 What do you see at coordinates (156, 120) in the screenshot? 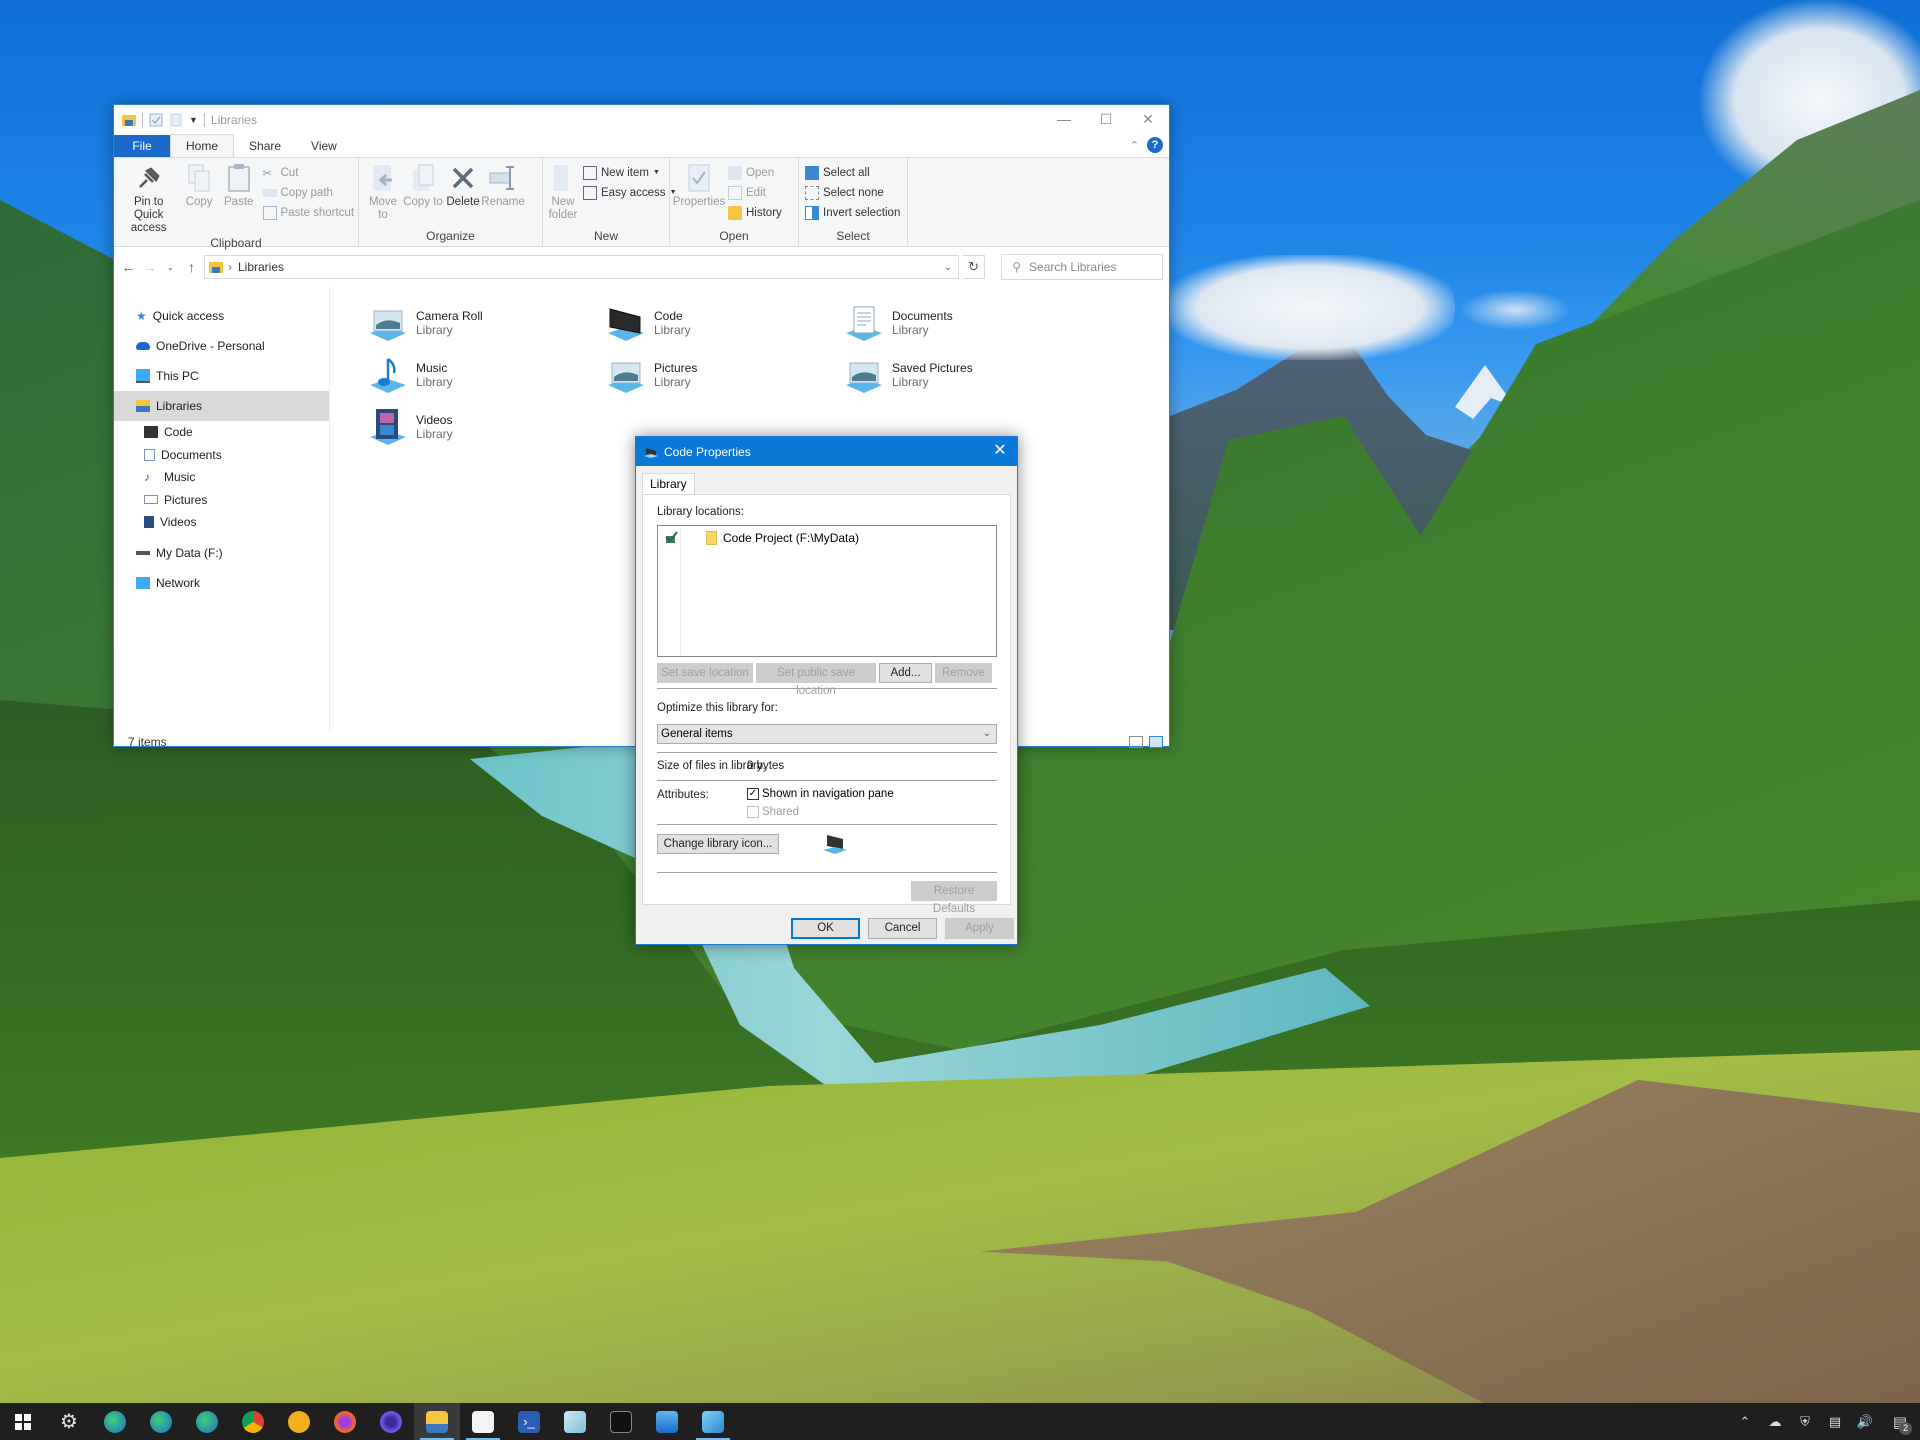
I see `properties-icon` at bounding box center [156, 120].